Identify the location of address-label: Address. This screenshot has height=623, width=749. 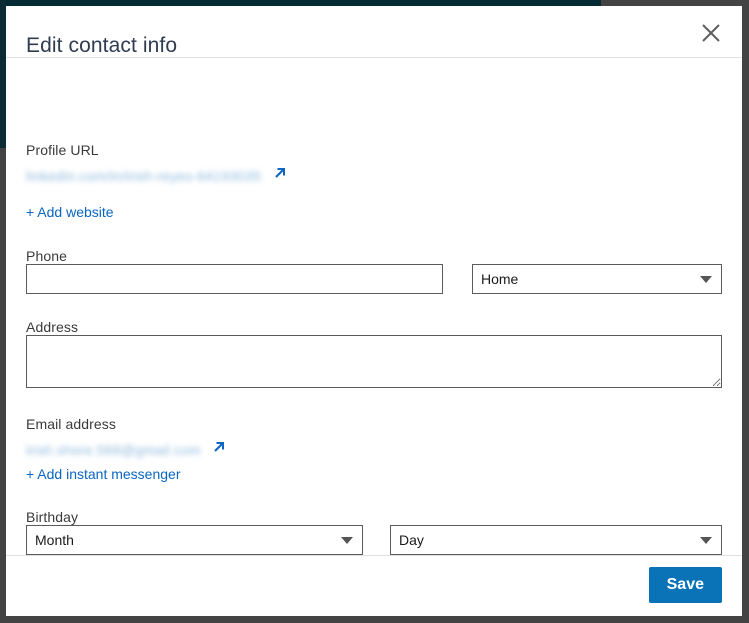
(52, 327).